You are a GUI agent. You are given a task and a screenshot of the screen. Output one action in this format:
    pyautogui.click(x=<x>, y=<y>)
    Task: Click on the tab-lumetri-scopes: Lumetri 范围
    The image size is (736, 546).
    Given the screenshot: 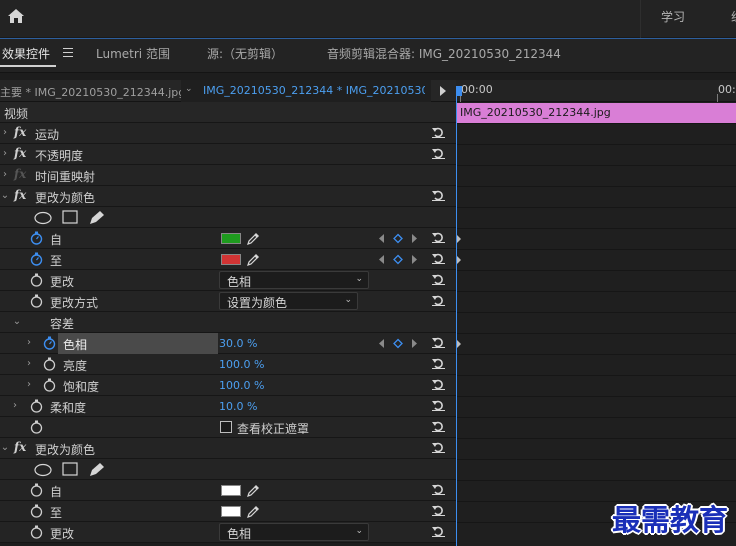 What is the action you would take?
    pyautogui.click(x=133, y=53)
    